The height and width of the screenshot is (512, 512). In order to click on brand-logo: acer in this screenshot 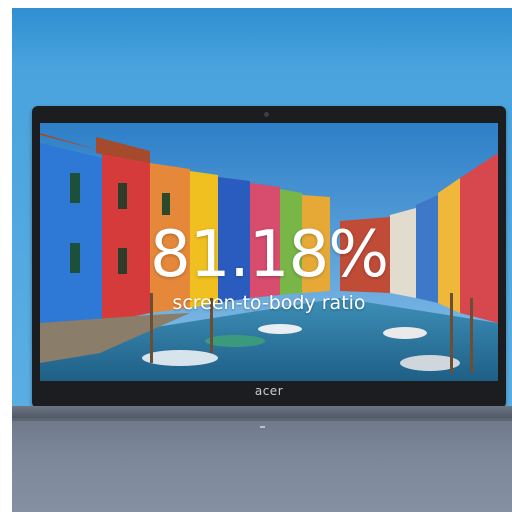, I will do `click(269, 391)`.